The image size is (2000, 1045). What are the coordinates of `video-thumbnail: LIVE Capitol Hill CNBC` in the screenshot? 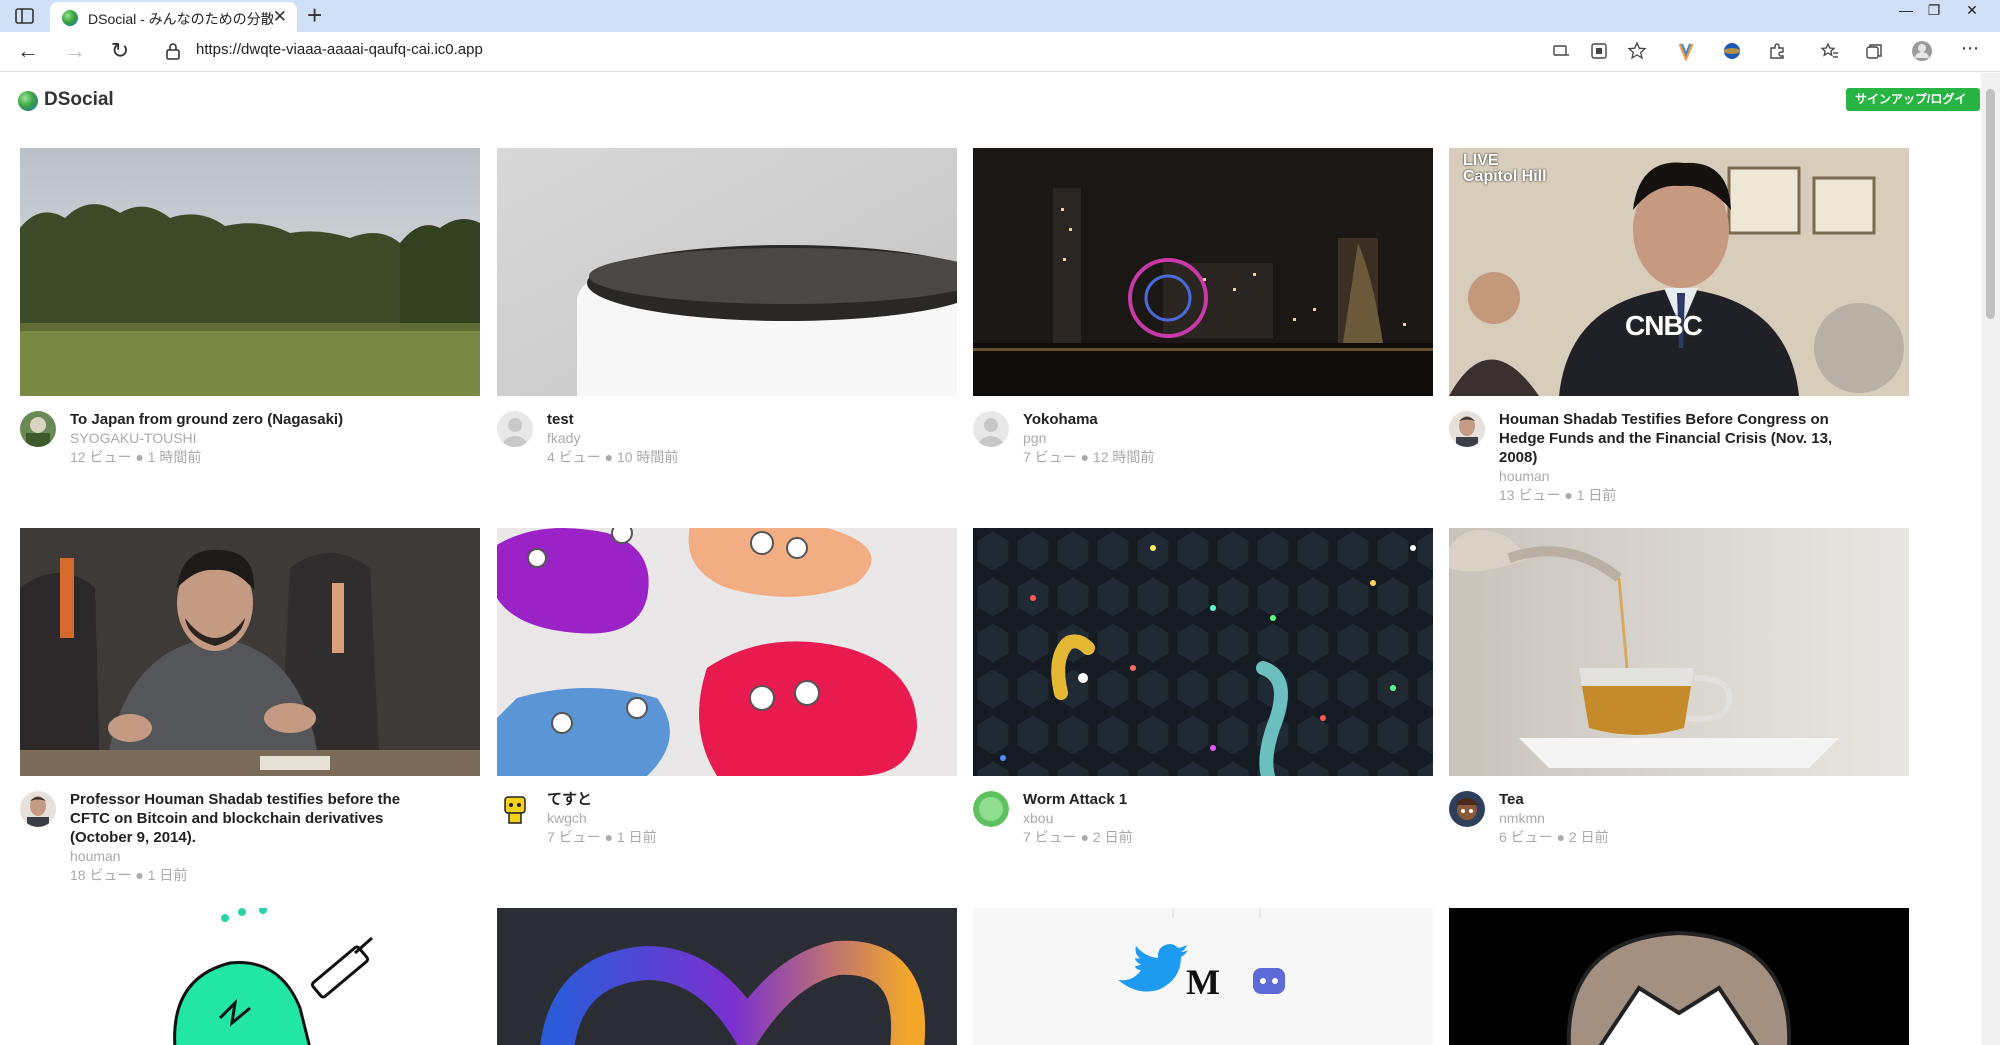 It's located at (1679, 272).